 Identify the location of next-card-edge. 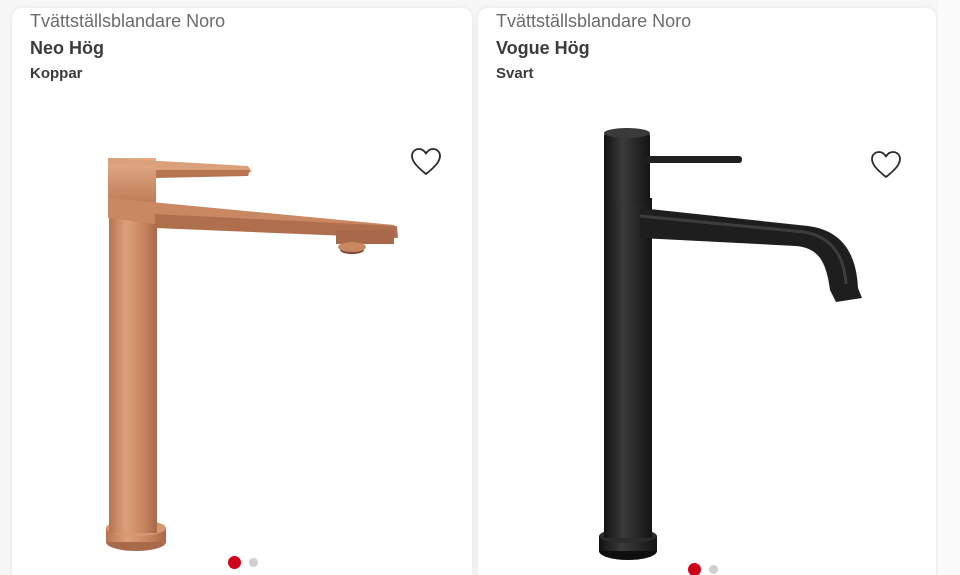
(949, 287).